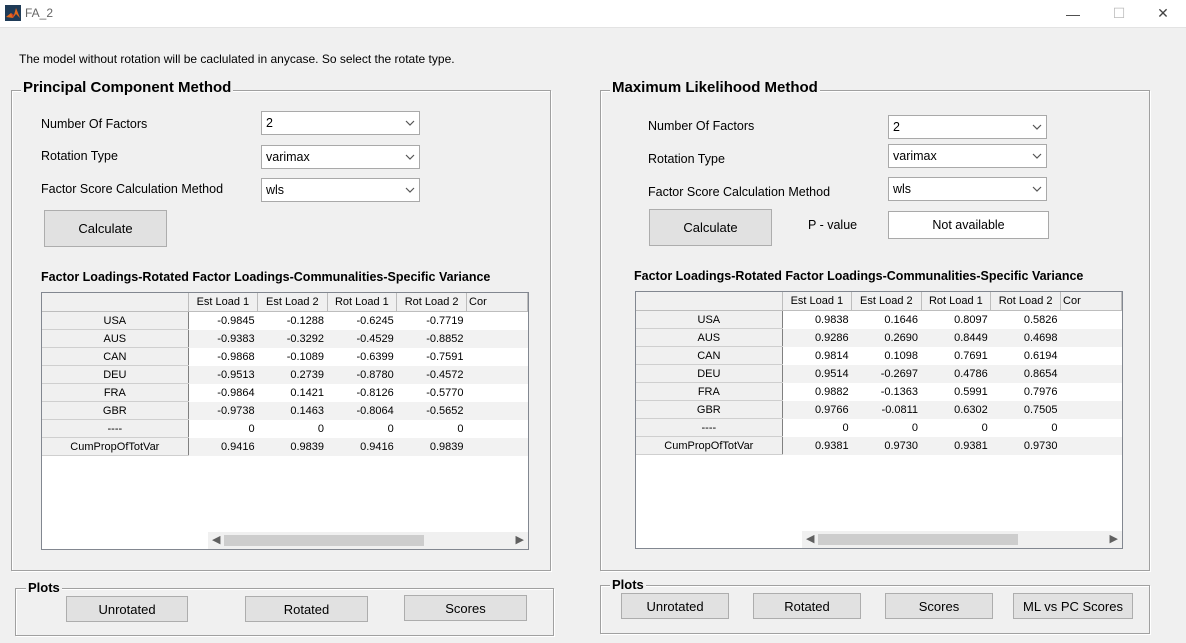 This screenshot has width=1186, height=643. What do you see at coordinates (127, 609) in the screenshot?
I see `pc-unrotated-button: Unrotated` at bounding box center [127, 609].